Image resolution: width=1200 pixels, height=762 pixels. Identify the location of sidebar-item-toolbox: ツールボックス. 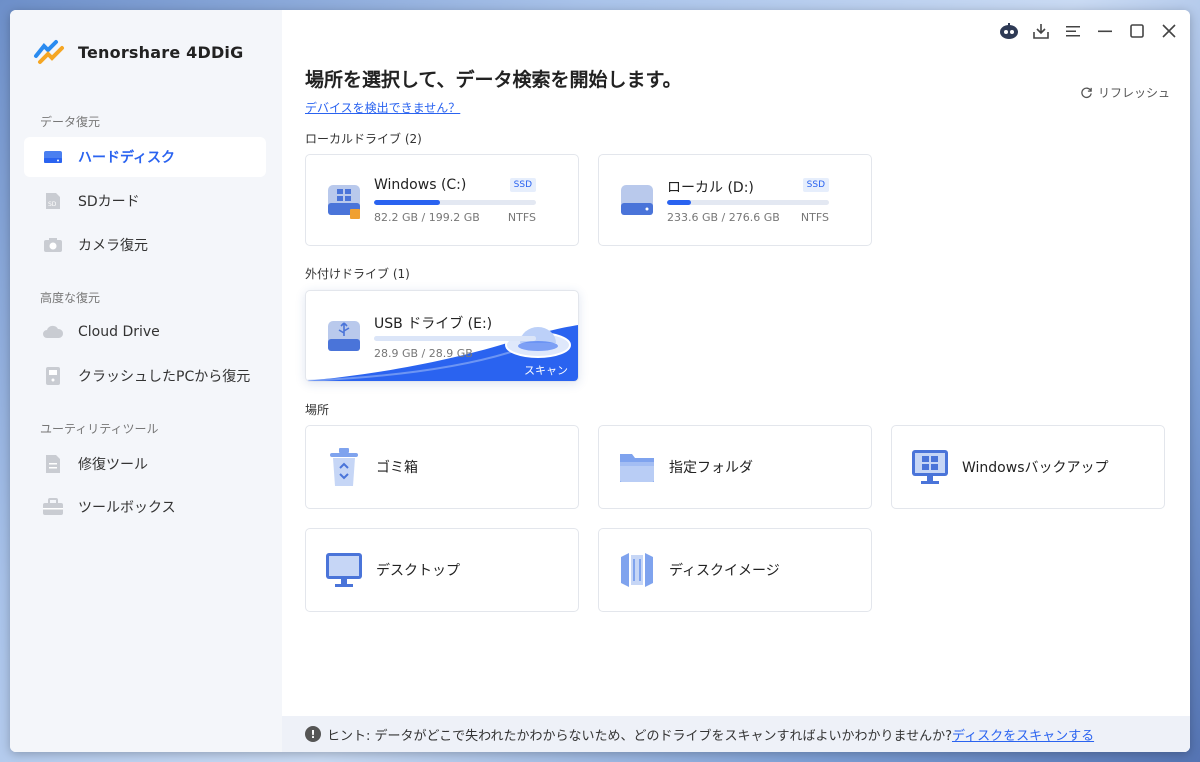
(145, 507).